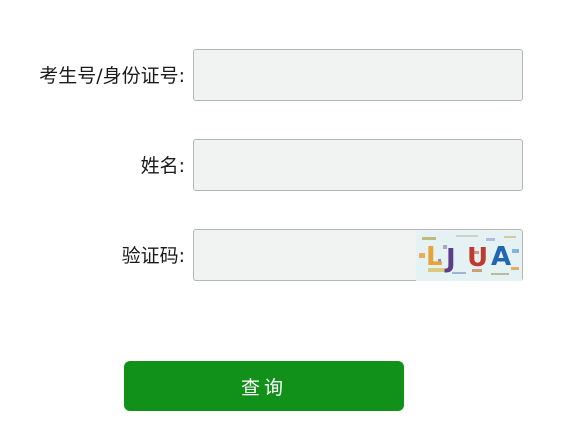 This screenshot has width=568, height=444. What do you see at coordinates (162, 166) in the screenshot?
I see `name-label: 姓名:` at bounding box center [162, 166].